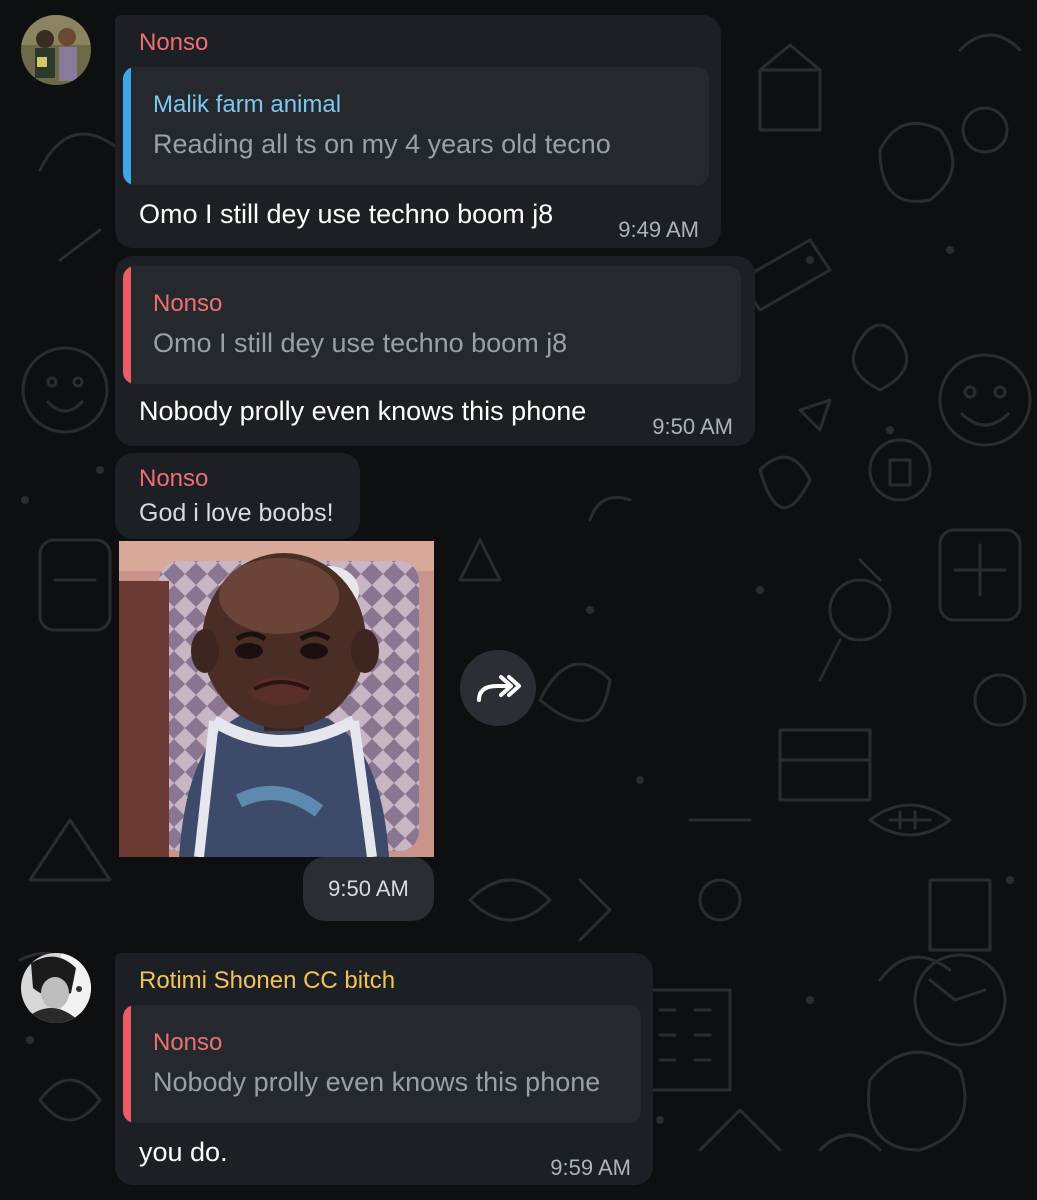  What do you see at coordinates (382, 144) in the screenshot?
I see `reply-text: Reading all ts on my 4 years old tecno` at bounding box center [382, 144].